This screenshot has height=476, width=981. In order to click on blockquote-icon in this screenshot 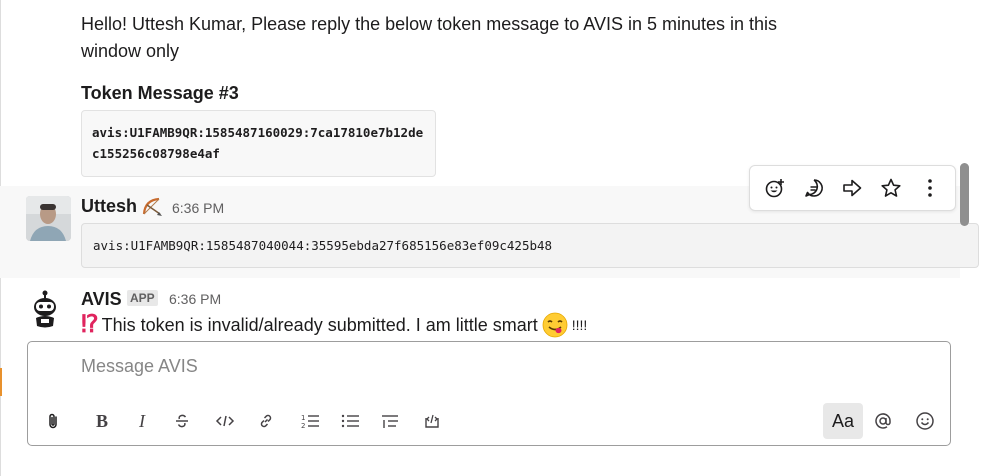, I will do `click(390, 421)`.